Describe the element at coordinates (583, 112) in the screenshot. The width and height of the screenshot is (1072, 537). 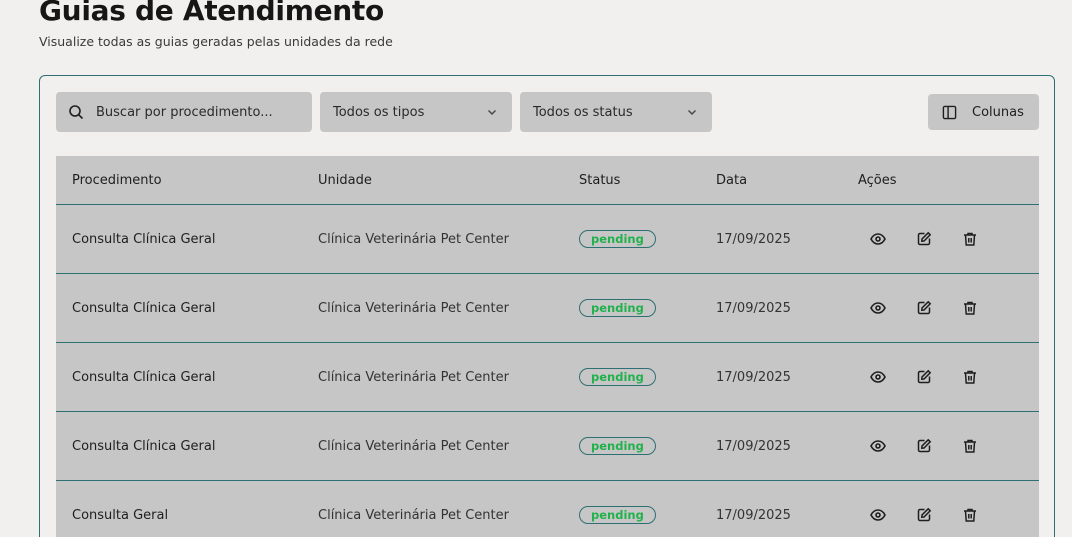
I see `status-filter-value: Todos os status` at that location.